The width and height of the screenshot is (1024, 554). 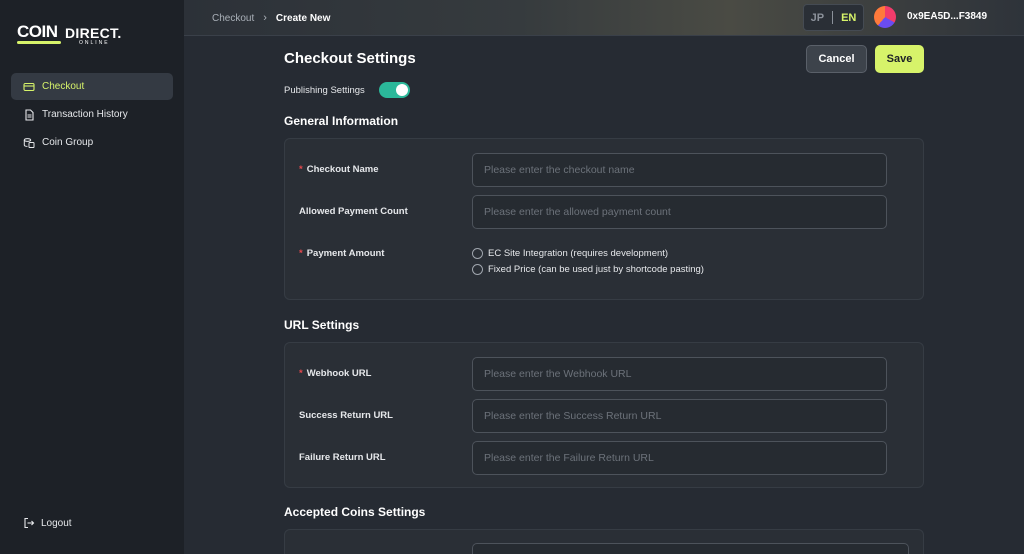 What do you see at coordinates (817, 18) in the screenshot?
I see `lang-jp-button: JP` at bounding box center [817, 18].